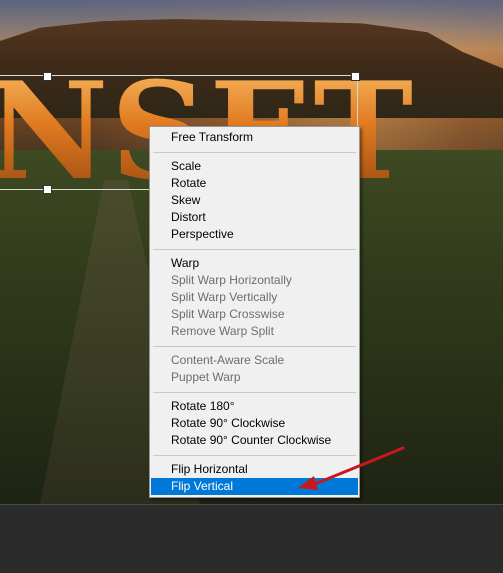  What do you see at coordinates (254, 183) in the screenshot?
I see `menu-item-rotate: Rotate` at bounding box center [254, 183].